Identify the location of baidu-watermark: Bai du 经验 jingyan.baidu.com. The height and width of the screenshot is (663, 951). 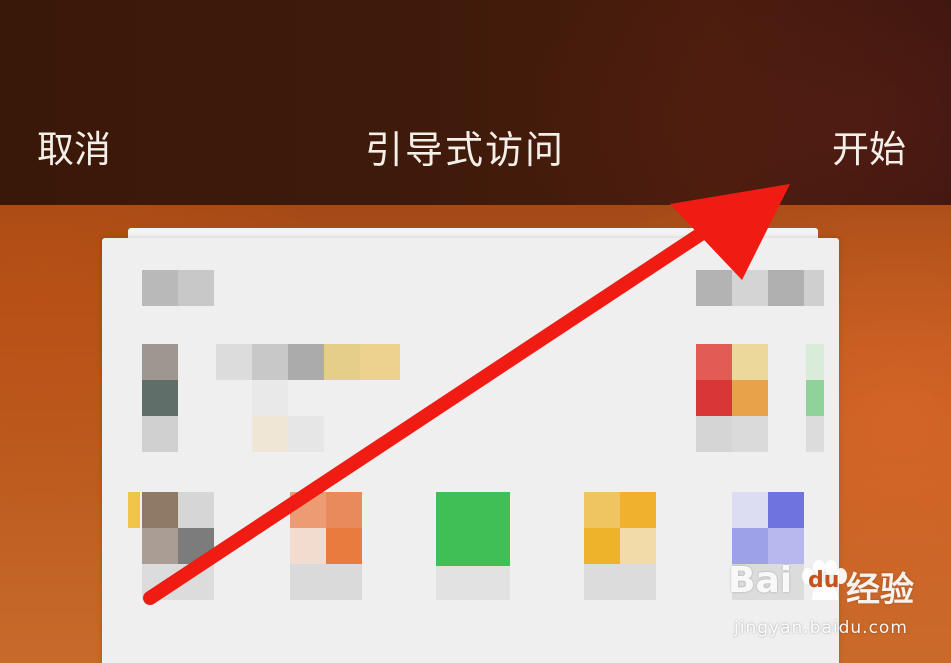
(833, 605).